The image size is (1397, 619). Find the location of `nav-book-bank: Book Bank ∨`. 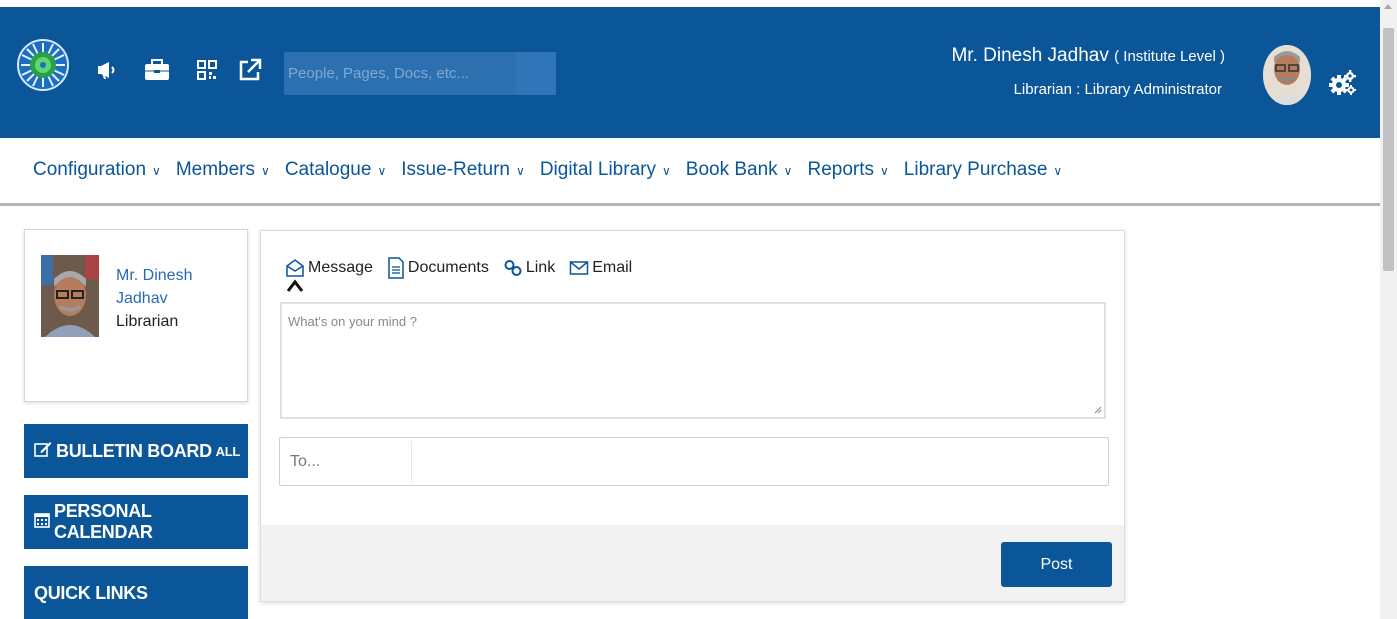

nav-book-bank: Book Bank ∨ is located at coordinates (739, 170).